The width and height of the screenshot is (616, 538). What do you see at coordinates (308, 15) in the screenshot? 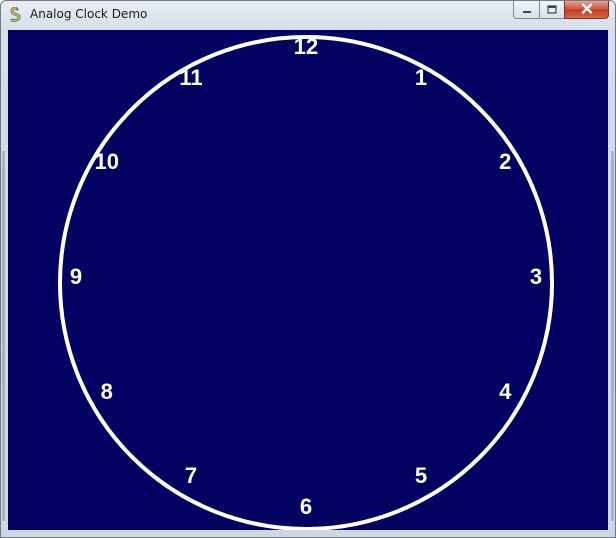
I see `title-bar: Analog Clock Demo` at bounding box center [308, 15].